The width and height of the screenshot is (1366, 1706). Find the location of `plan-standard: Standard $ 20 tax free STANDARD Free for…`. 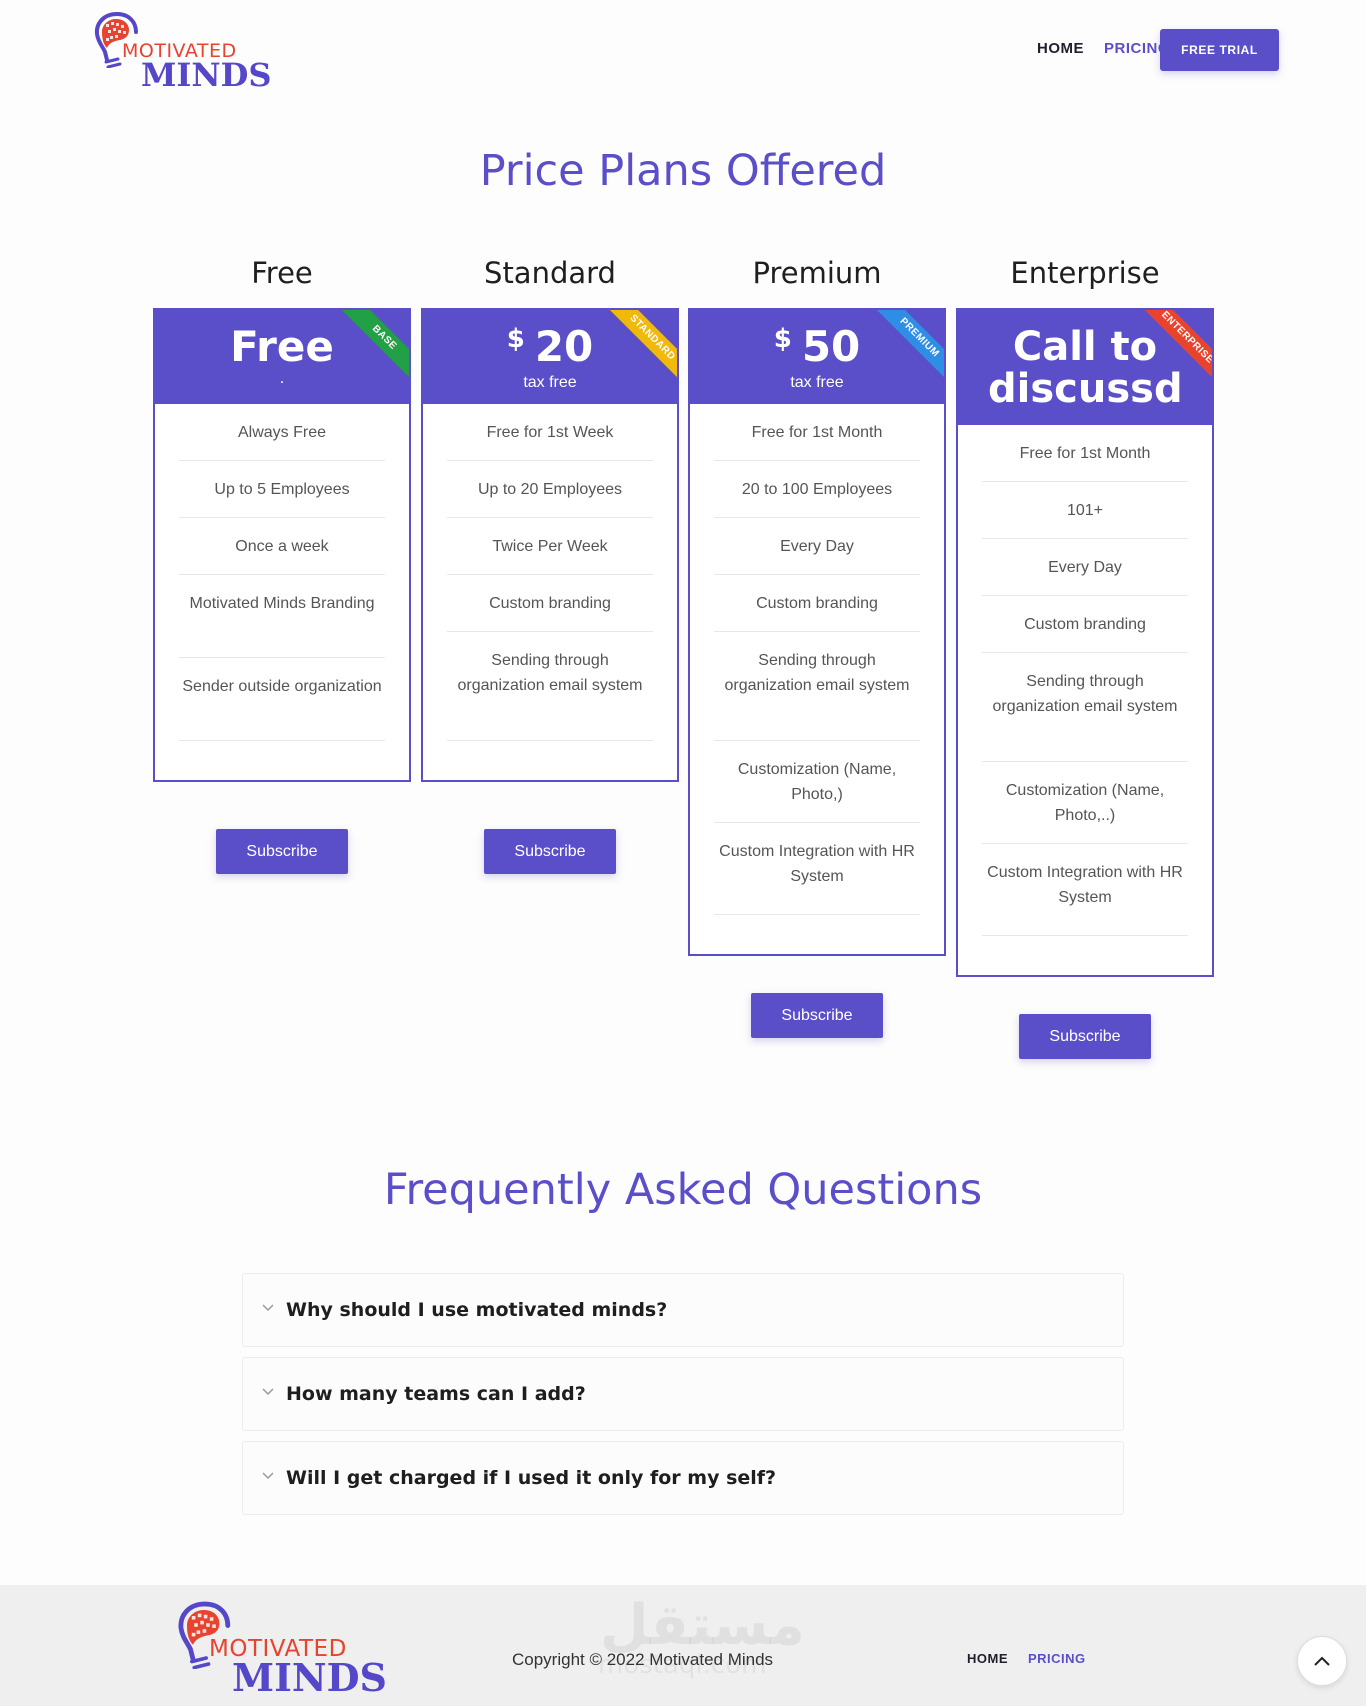

plan-standard: Standard $ 20 tax free STANDARD Free for… is located at coordinates (550, 565).